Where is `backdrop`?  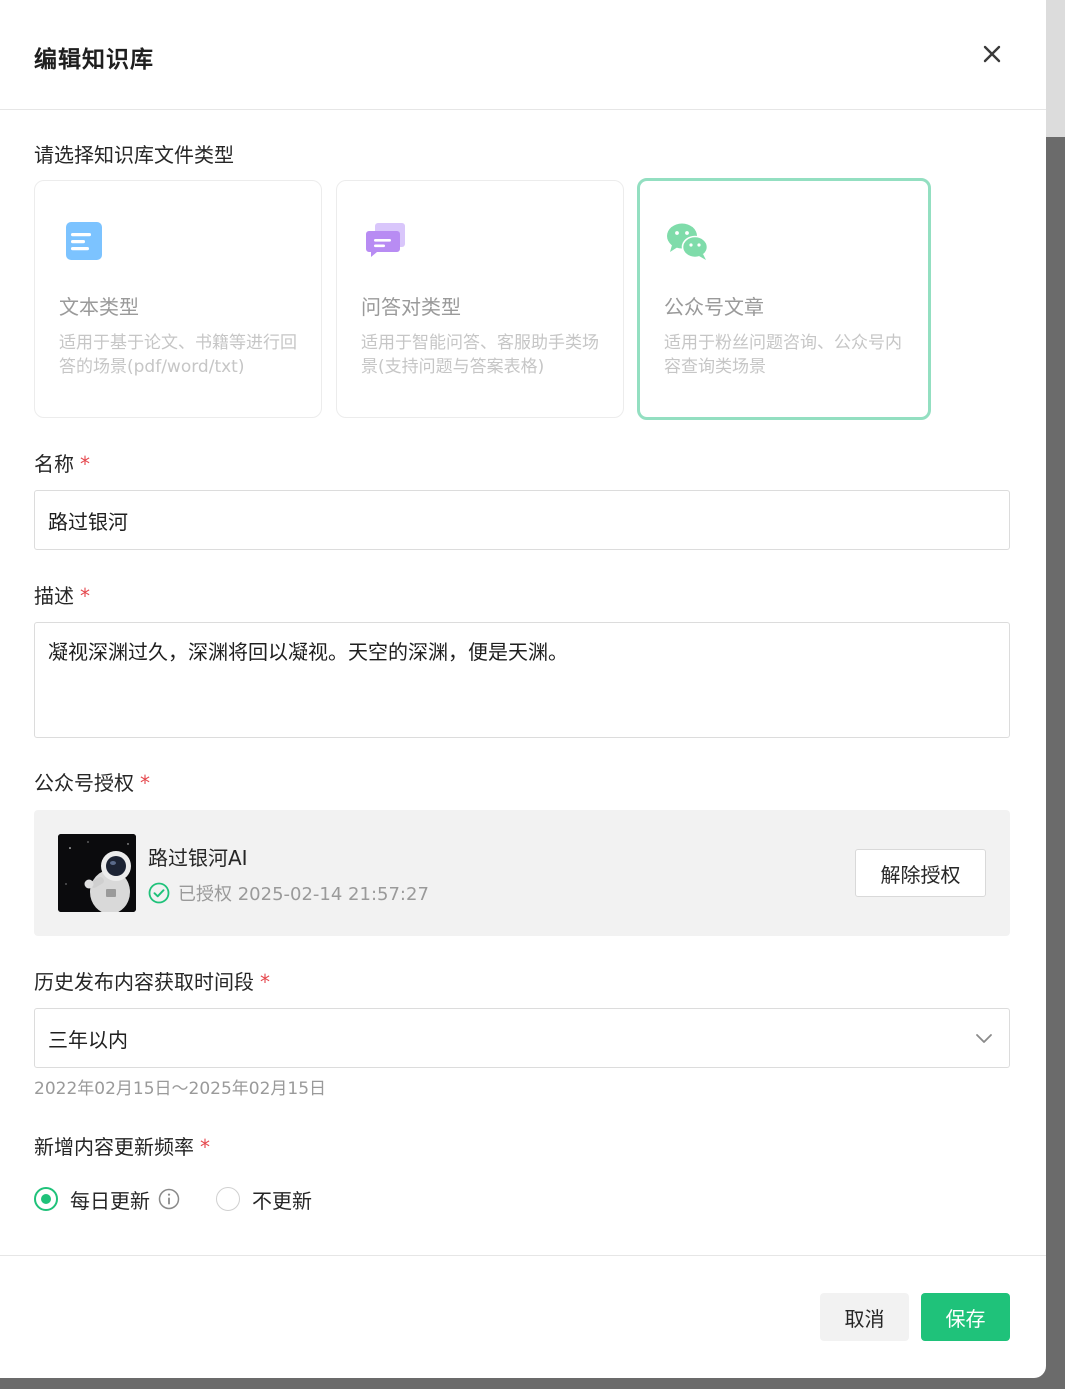 backdrop is located at coordinates (1055, 68).